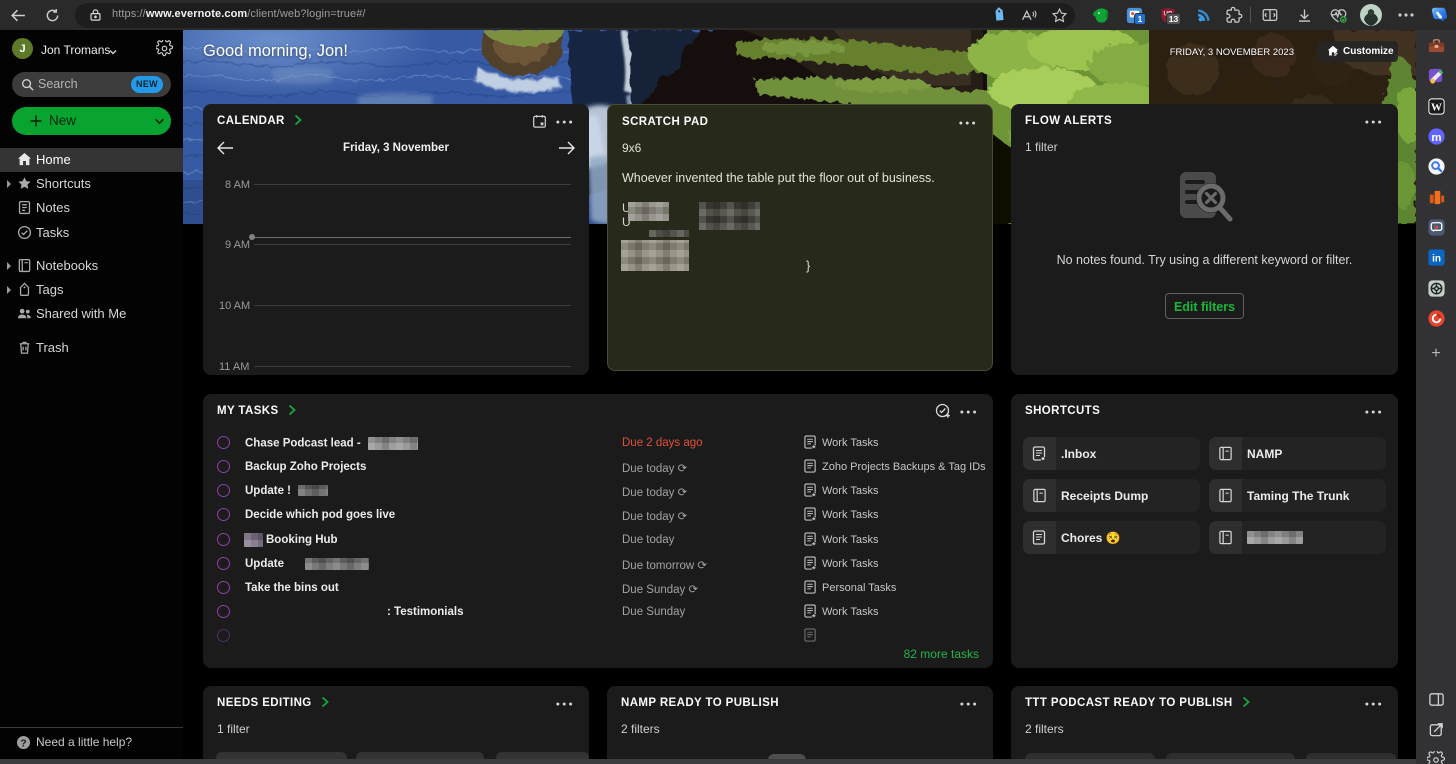 This screenshot has height=764, width=1456. Describe the element at coordinates (1436, 137) in the screenshot. I see `svg-text: m` at that location.